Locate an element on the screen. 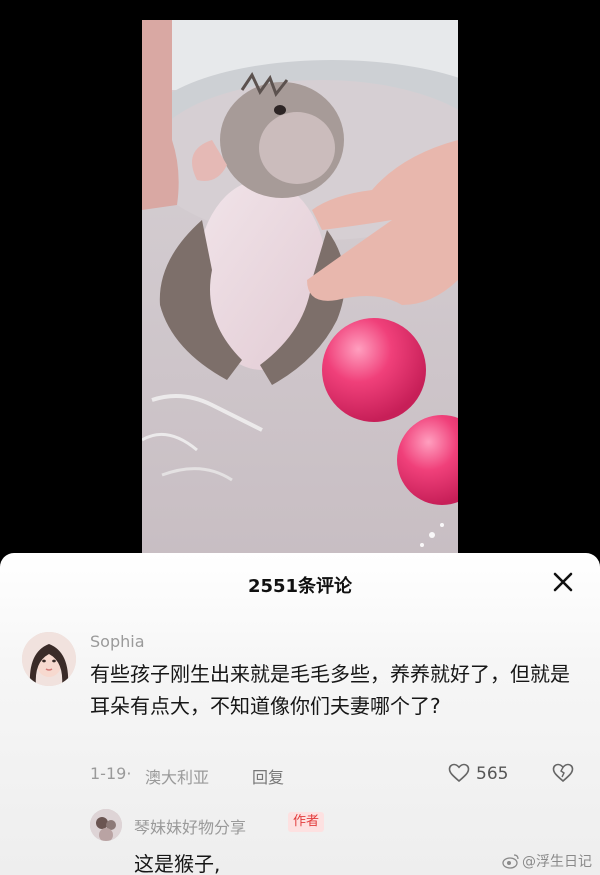 Image resolution: width=600 pixels, height=875 pixels. comment-date-value: 1-19 is located at coordinates (108, 773).